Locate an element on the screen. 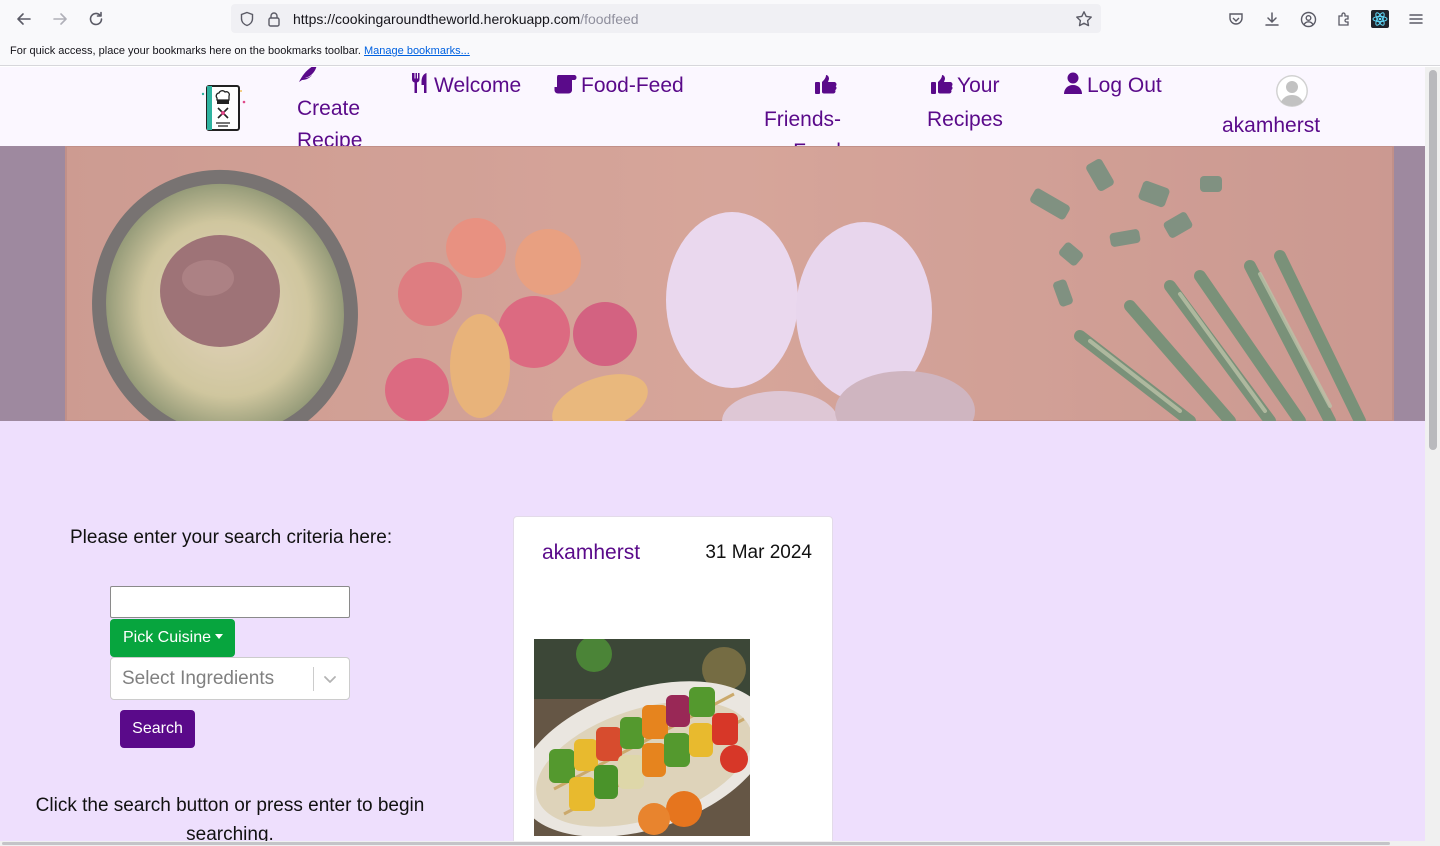  bookmark-star-icon is located at coordinates (1084, 19).